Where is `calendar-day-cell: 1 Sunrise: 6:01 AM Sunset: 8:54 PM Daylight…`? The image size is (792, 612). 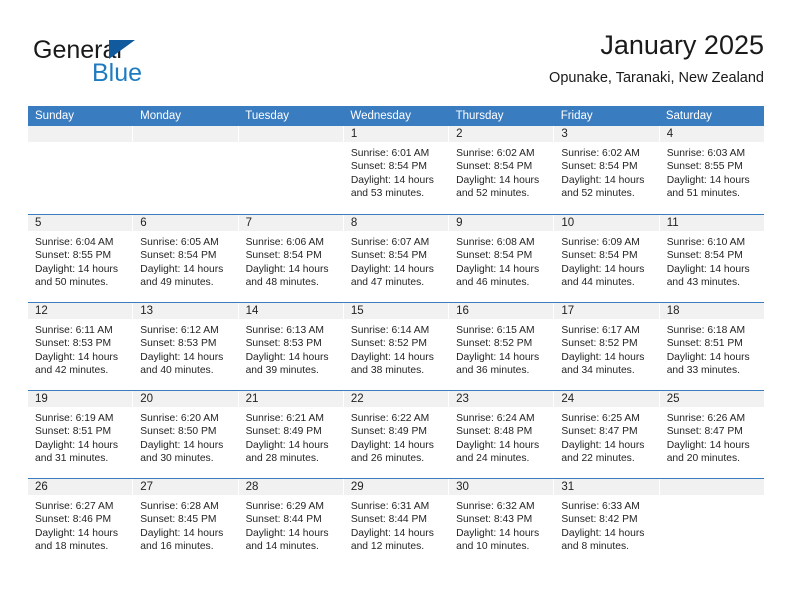
calendar-day-cell: 1 Sunrise: 6:01 AM Sunset: 8:54 PM Daylight… is located at coordinates (396, 170).